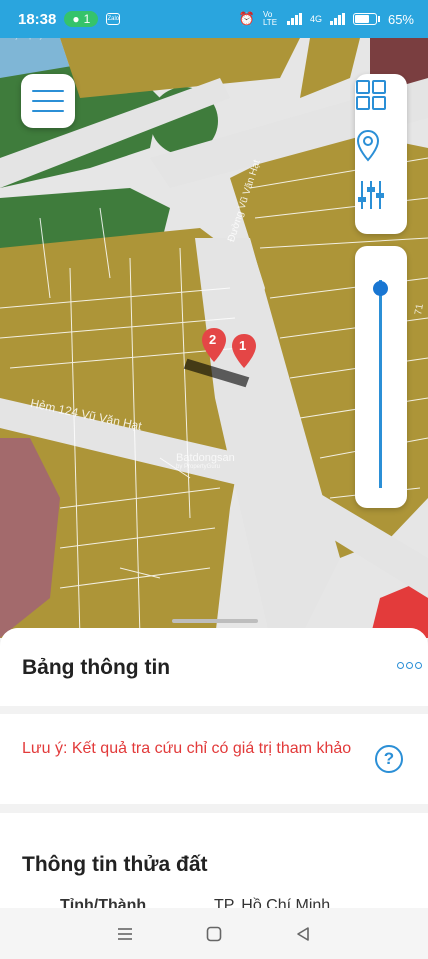 This screenshot has width=428, height=959. What do you see at coordinates (326, 19) in the screenshot?
I see `status-icons: ⏰ Vo LTE 4G 65%` at bounding box center [326, 19].